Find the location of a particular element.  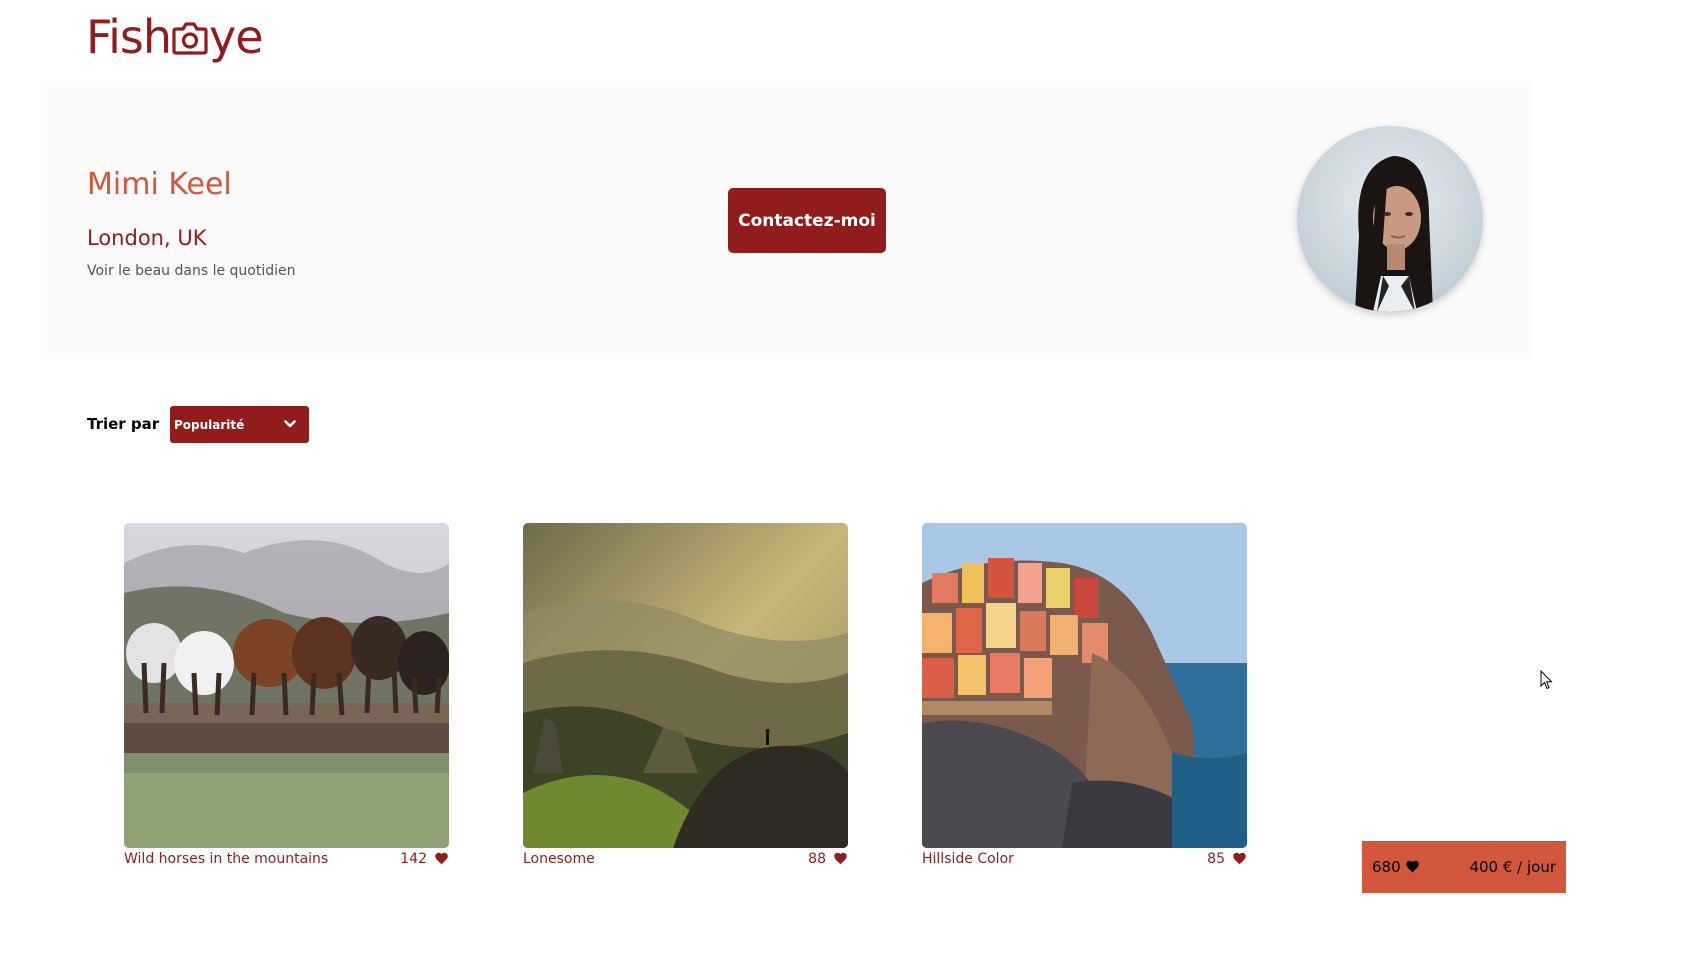

sort-dropdown: Popularité is located at coordinates (239, 424).